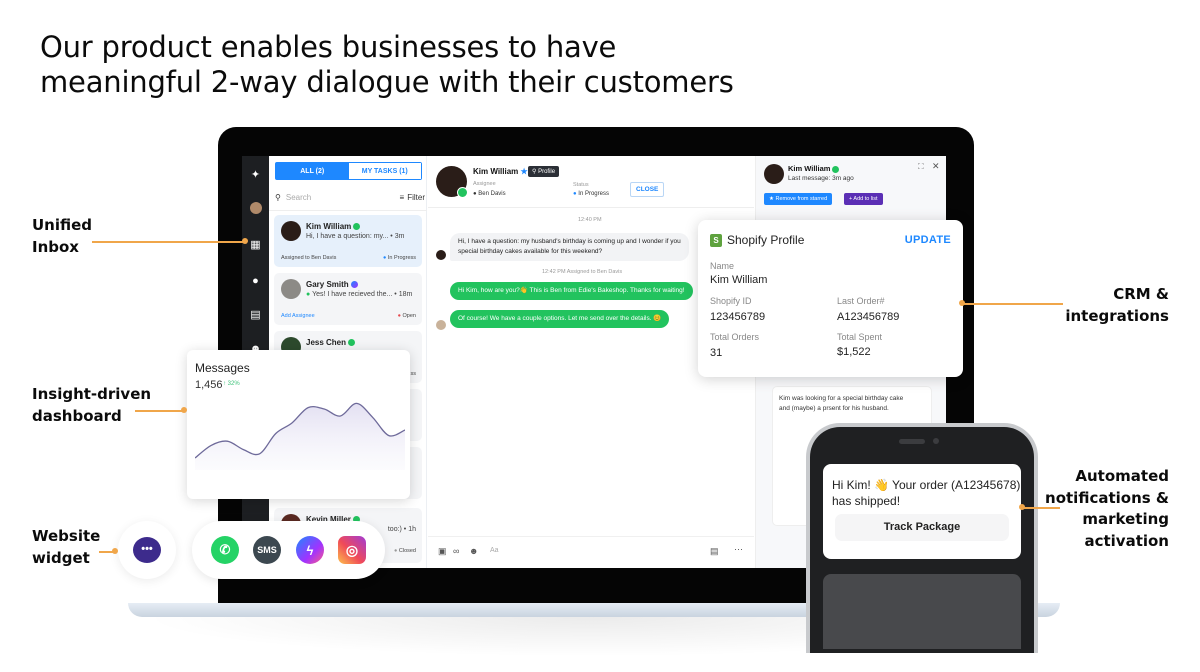 The height and width of the screenshot is (672, 1200). Describe the element at coordinates (738, 549) in the screenshot. I see `more-icon: ⋯` at that location.